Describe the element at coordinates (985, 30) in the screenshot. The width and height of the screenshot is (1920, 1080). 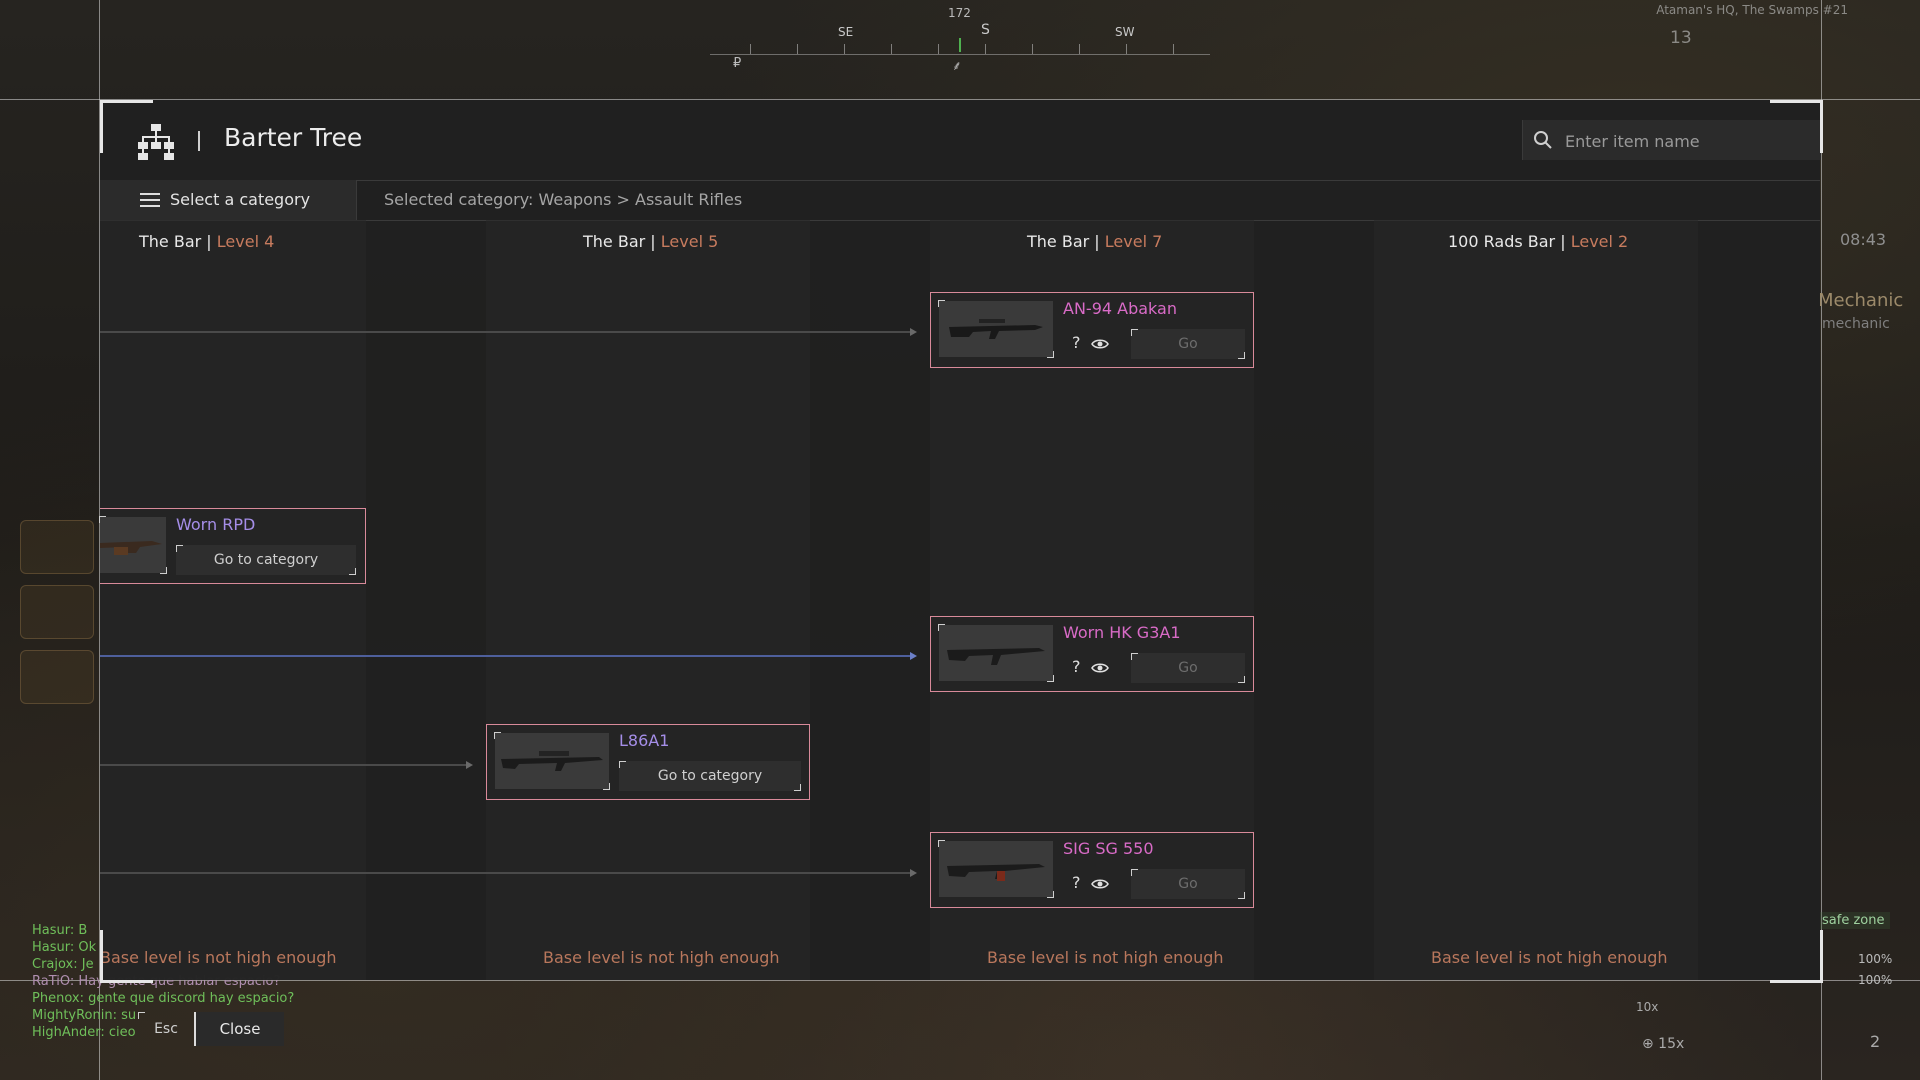
I see `compass-dir-s: S` at that location.